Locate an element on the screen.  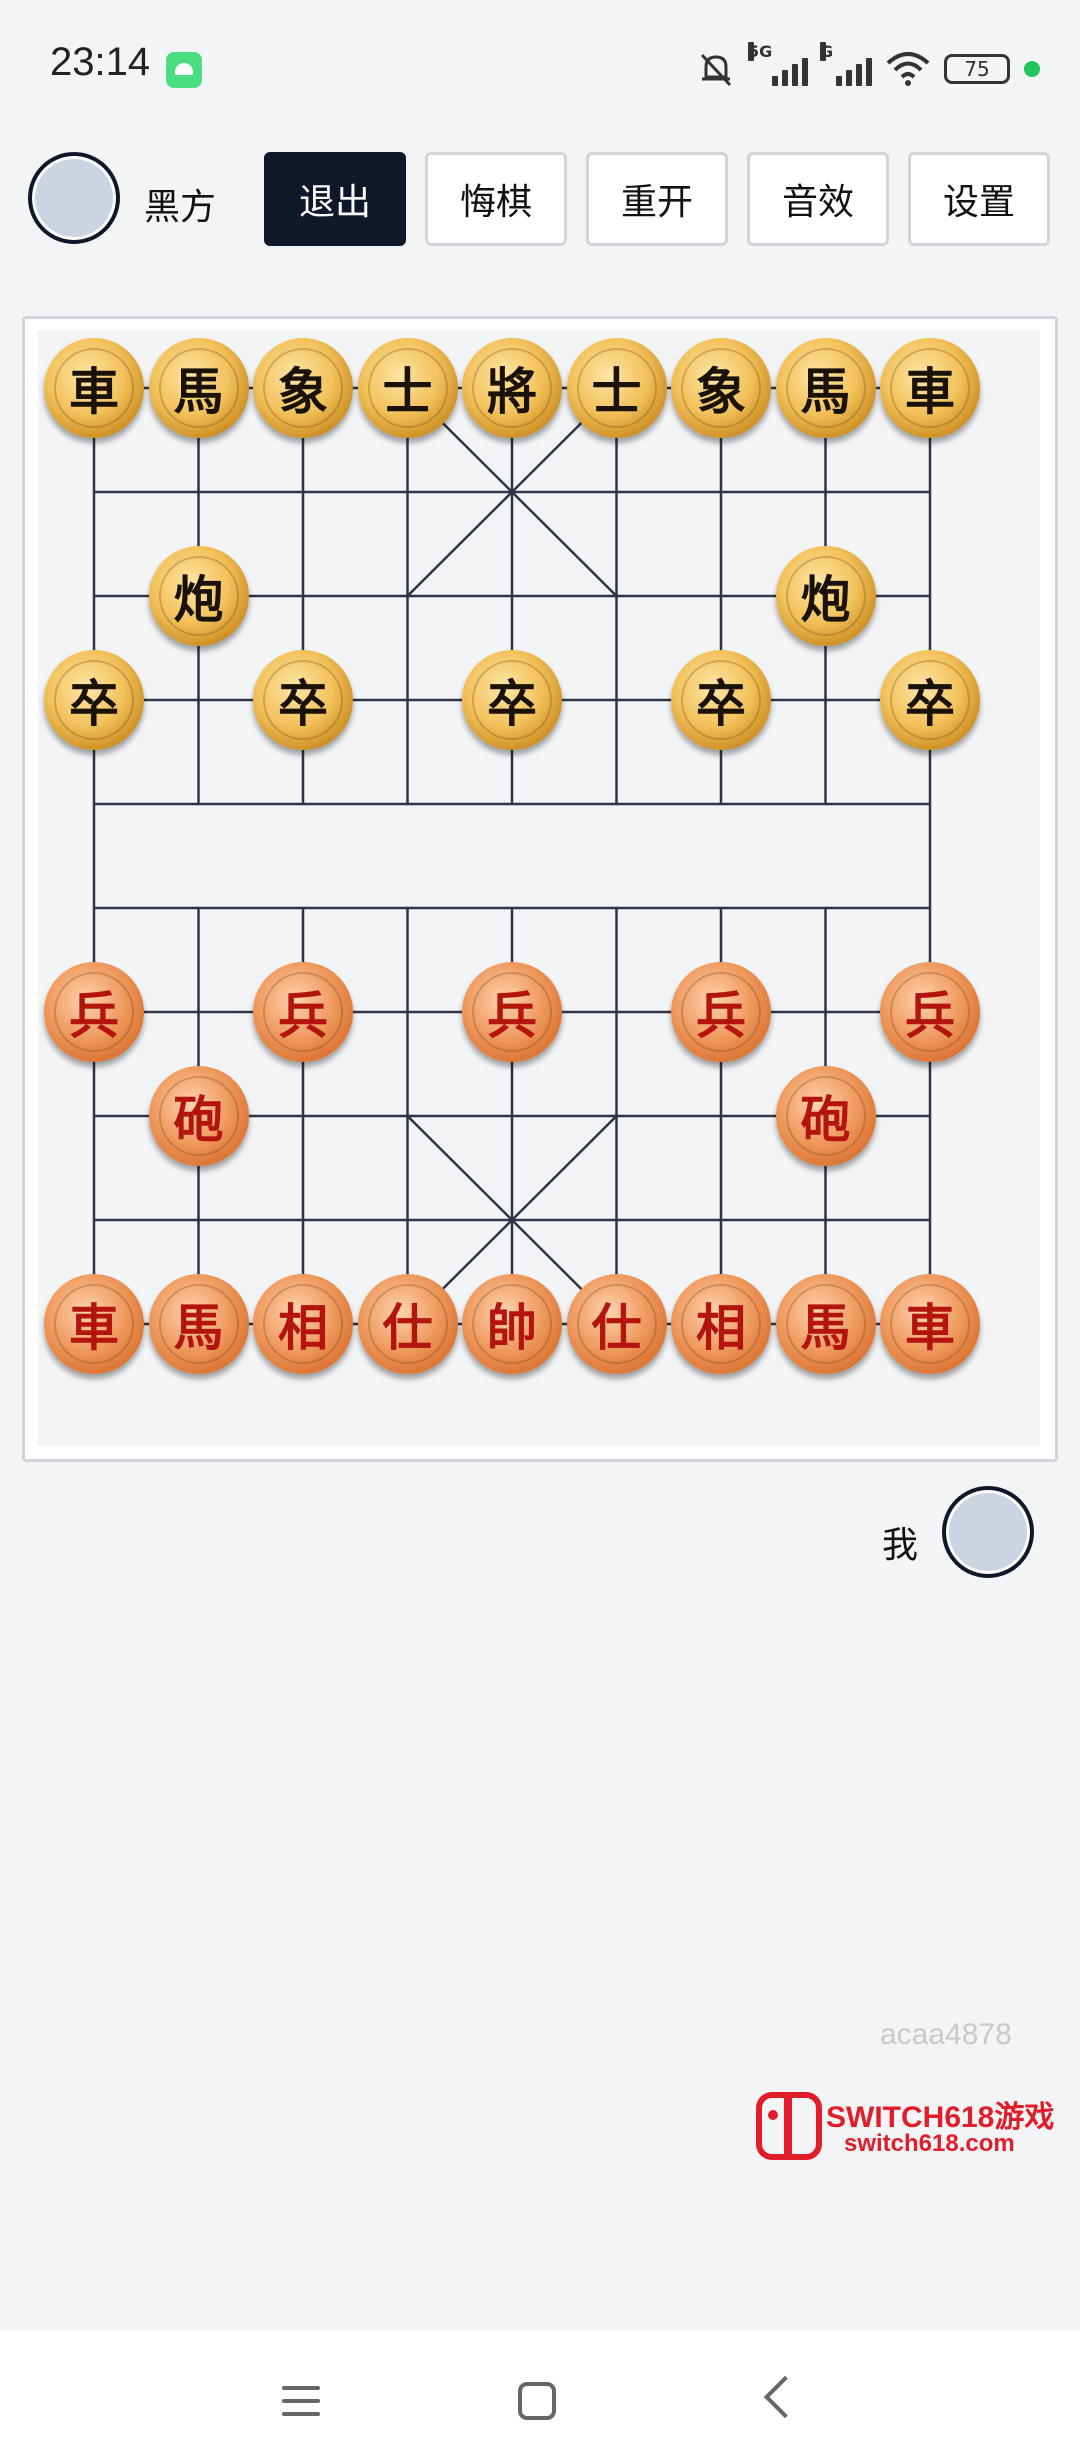
network-label-1: 5G is located at coordinates (760, 51).